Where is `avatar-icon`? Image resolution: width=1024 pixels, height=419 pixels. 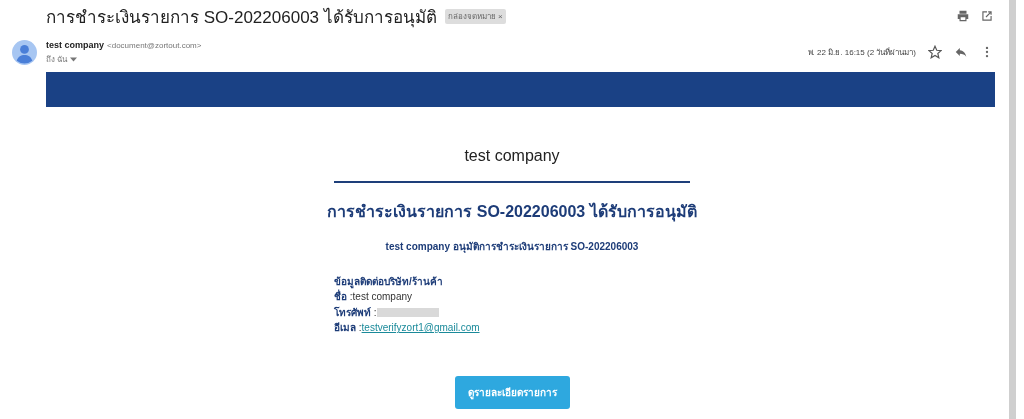 avatar-icon is located at coordinates (24, 52).